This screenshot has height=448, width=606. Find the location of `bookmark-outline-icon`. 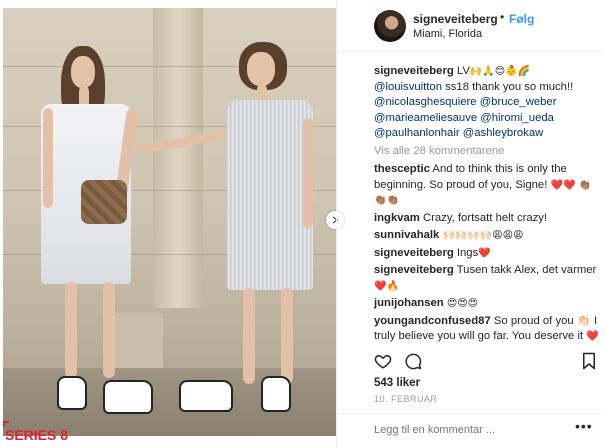

bookmark-outline-icon is located at coordinates (589, 361).